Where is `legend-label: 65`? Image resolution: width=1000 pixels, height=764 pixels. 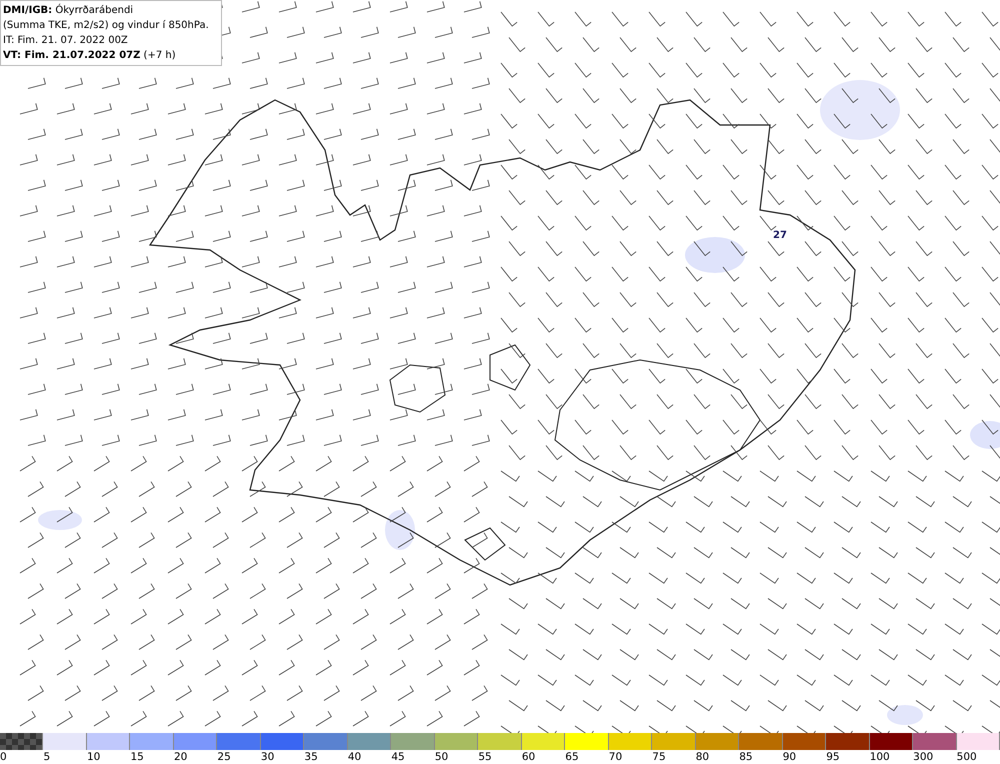
legend-label: 65 is located at coordinates (572, 757).